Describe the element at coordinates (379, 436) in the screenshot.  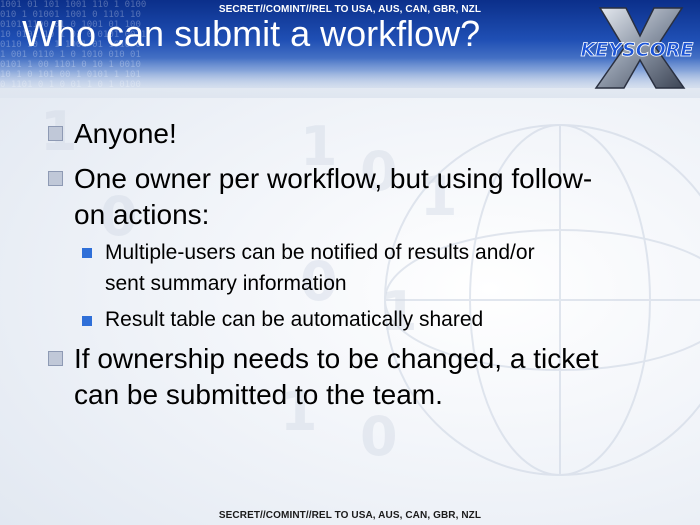
I see `svg-text: 0` at that location.